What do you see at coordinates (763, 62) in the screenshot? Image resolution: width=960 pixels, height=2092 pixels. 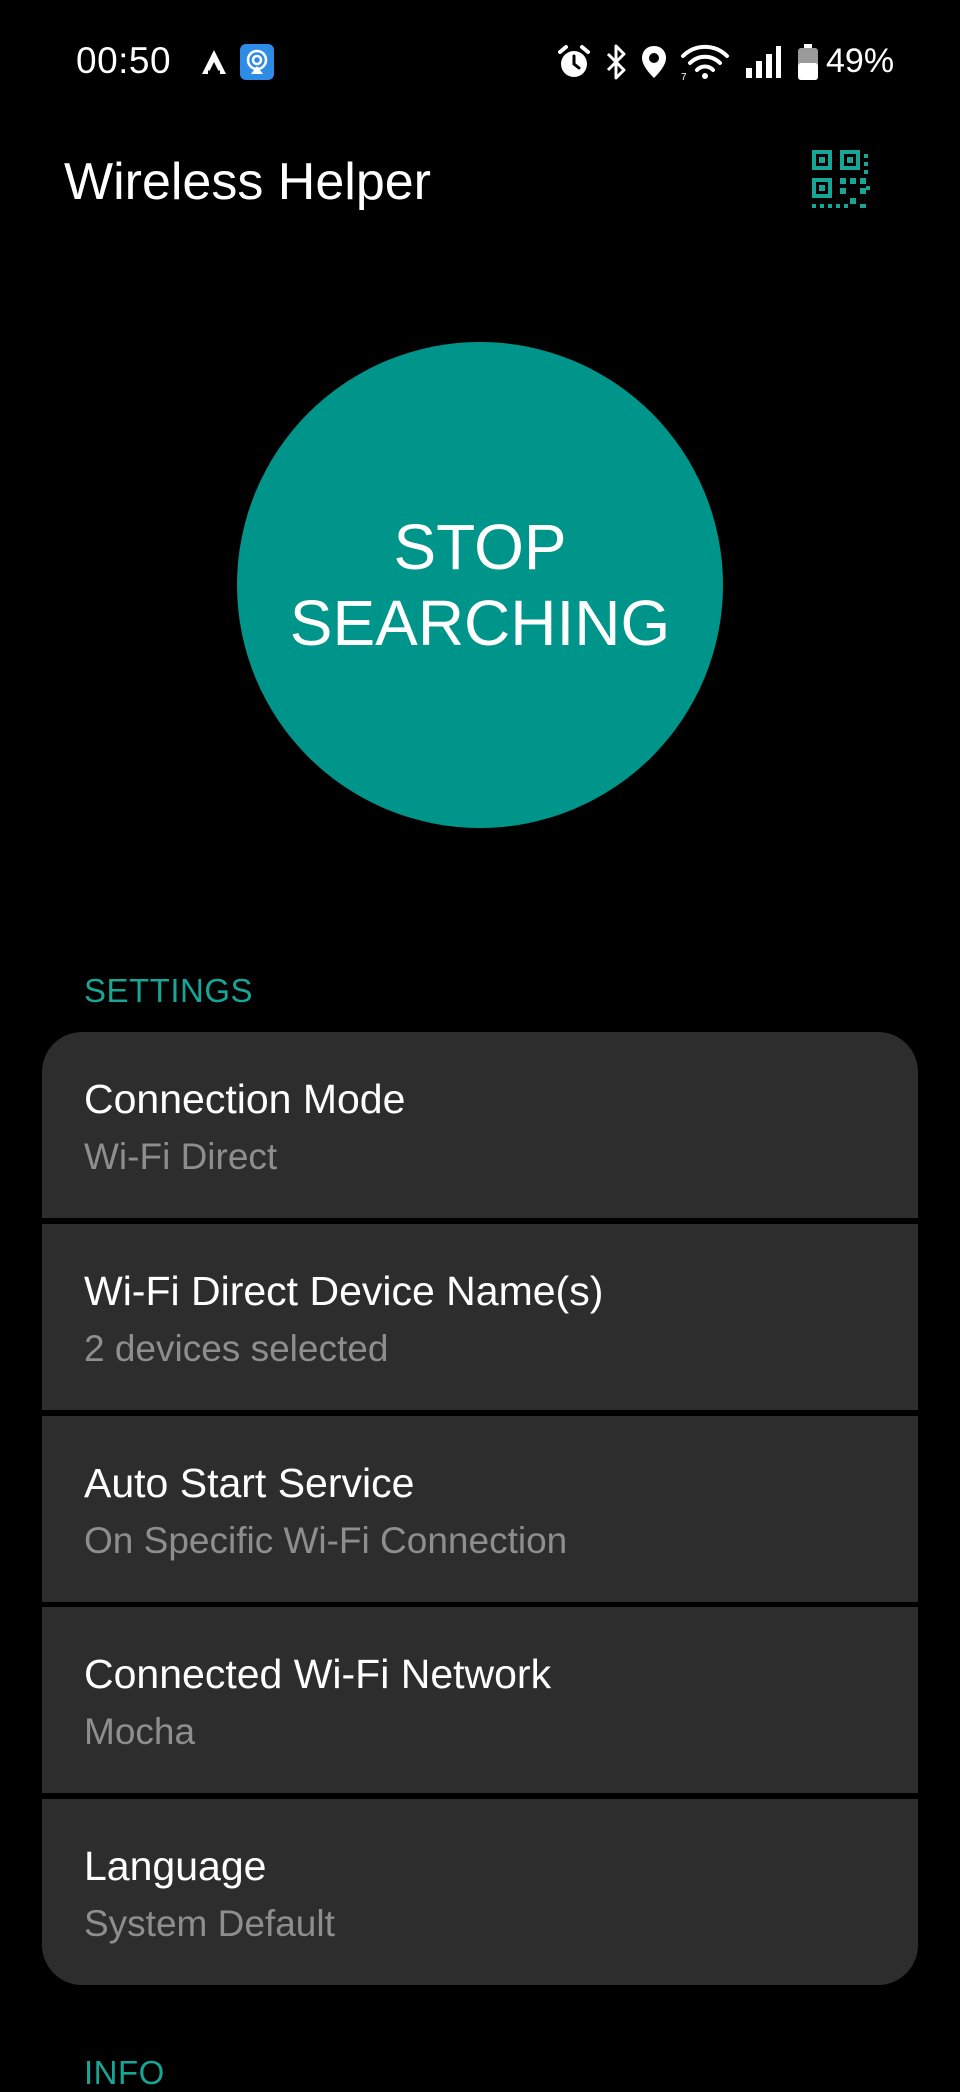 I see `signal-icon` at bounding box center [763, 62].